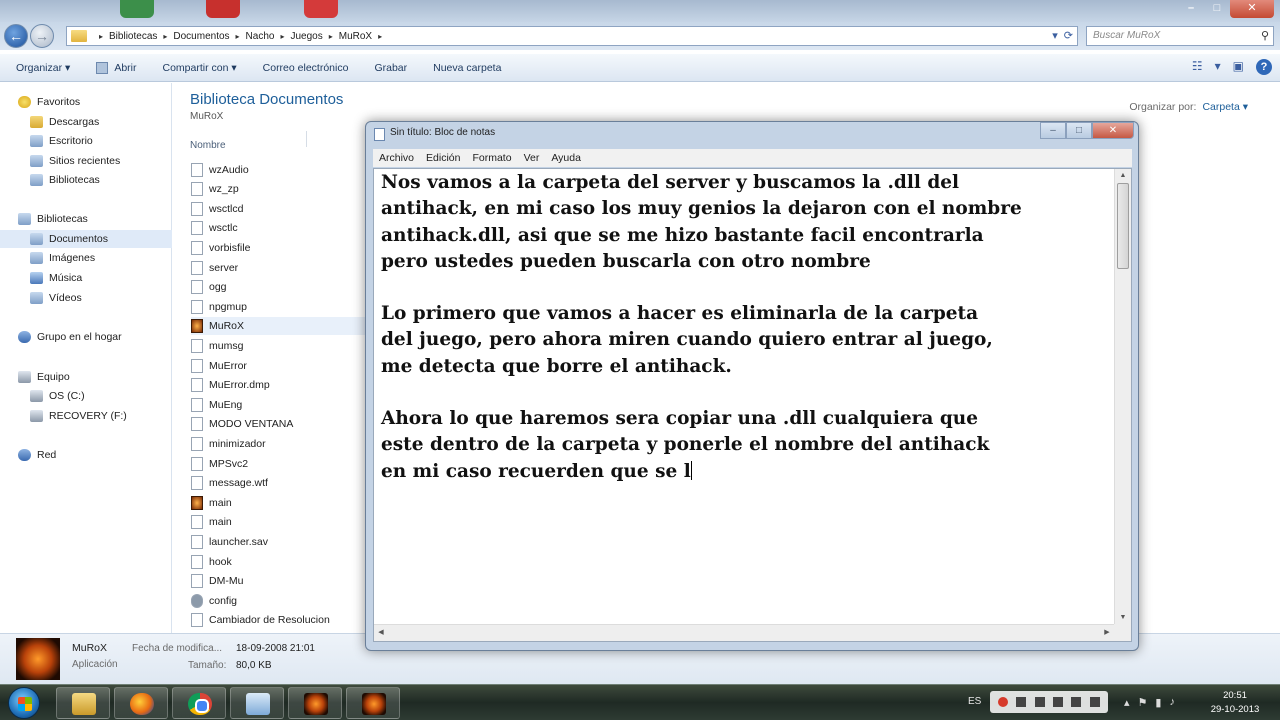  Describe the element at coordinates (281, 601) in the screenshot. I see `file-item: config` at that location.